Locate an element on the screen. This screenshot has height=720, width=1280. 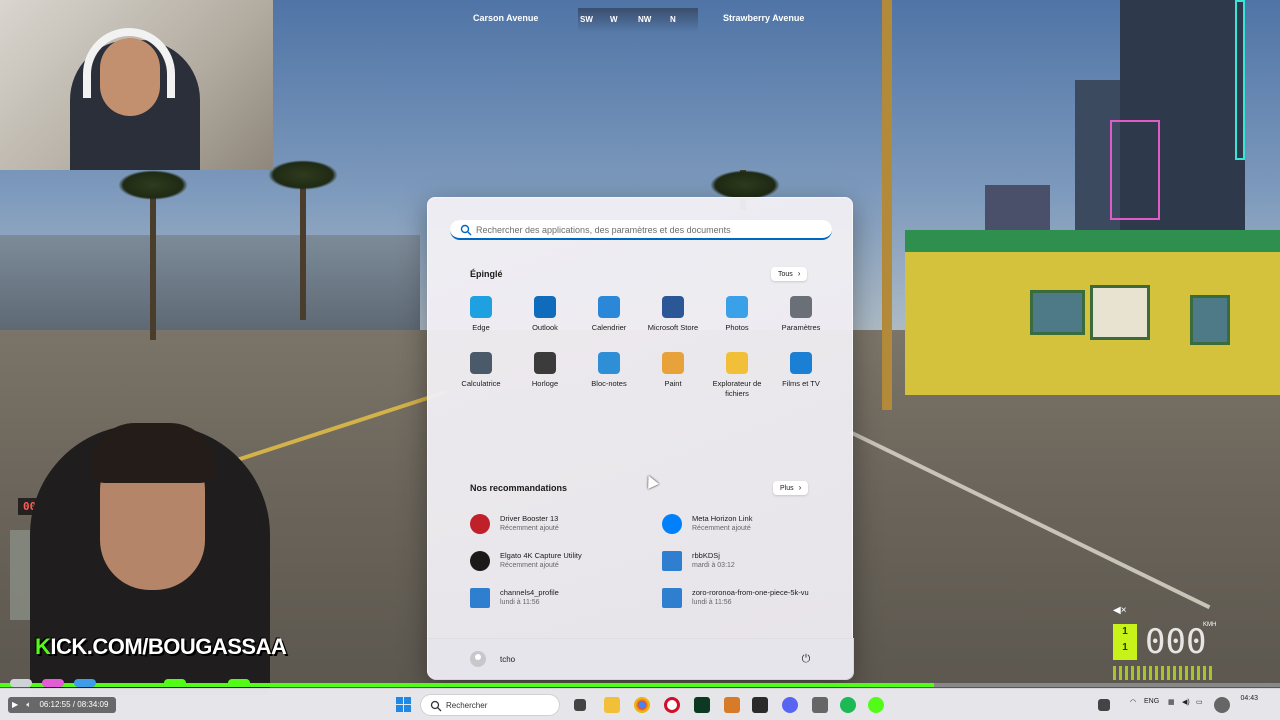
taskbar-clock: 04:43 is located at coordinates (1243, 698).